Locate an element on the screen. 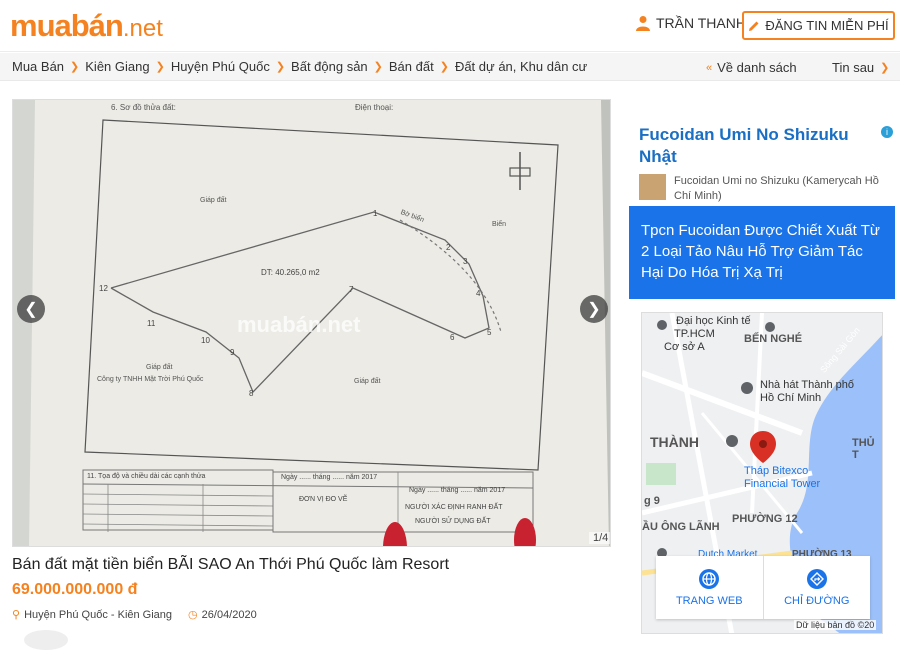 This screenshot has width=900, height=650. post-button-label: ĐĂNG TIN MIỄN PHÍ is located at coordinates (827, 25).